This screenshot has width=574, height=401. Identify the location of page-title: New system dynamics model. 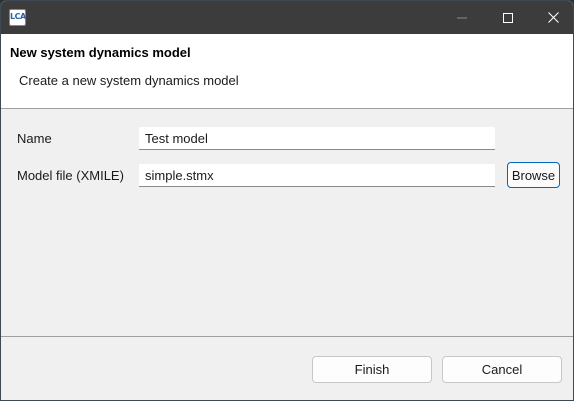
(100, 52).